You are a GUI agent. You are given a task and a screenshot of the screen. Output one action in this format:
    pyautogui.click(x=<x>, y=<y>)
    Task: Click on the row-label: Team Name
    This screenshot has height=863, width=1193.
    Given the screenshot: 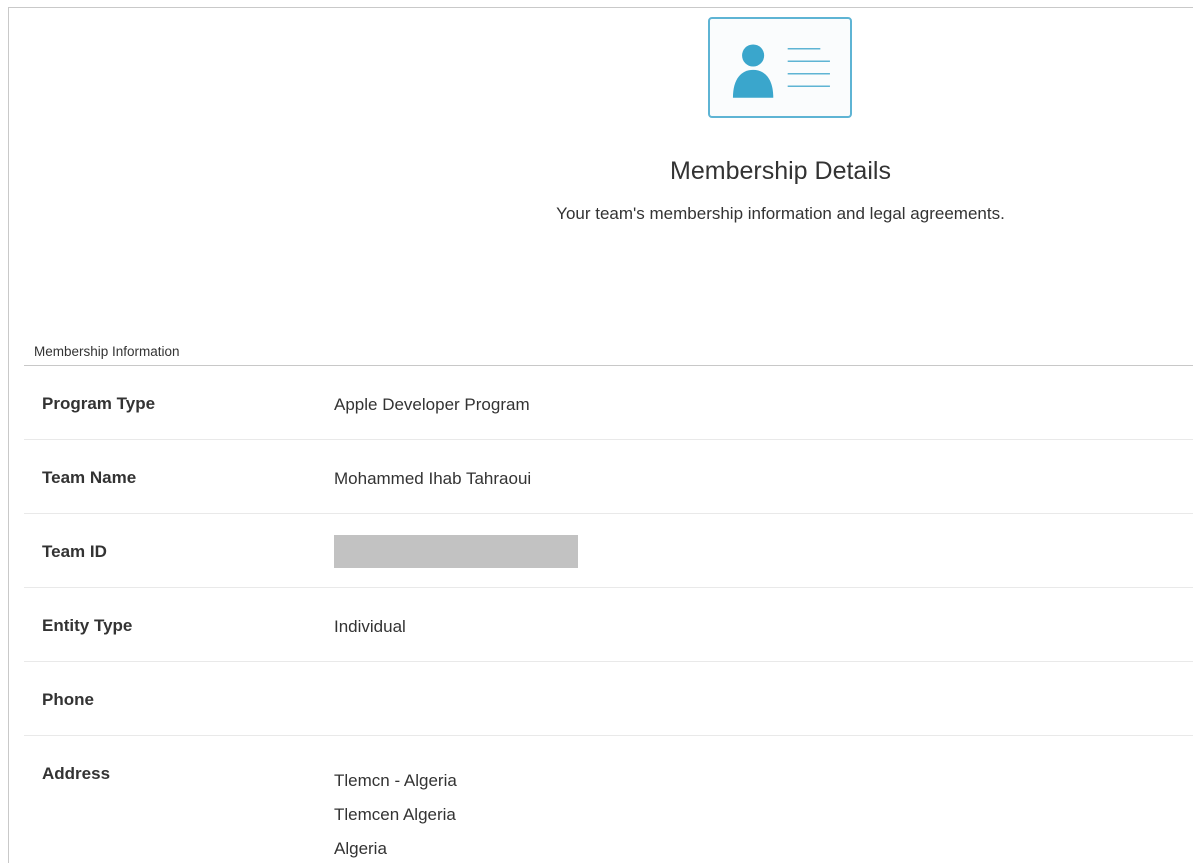 What is the action you would take?
    pyautogui.click(x=89, y=477)
    